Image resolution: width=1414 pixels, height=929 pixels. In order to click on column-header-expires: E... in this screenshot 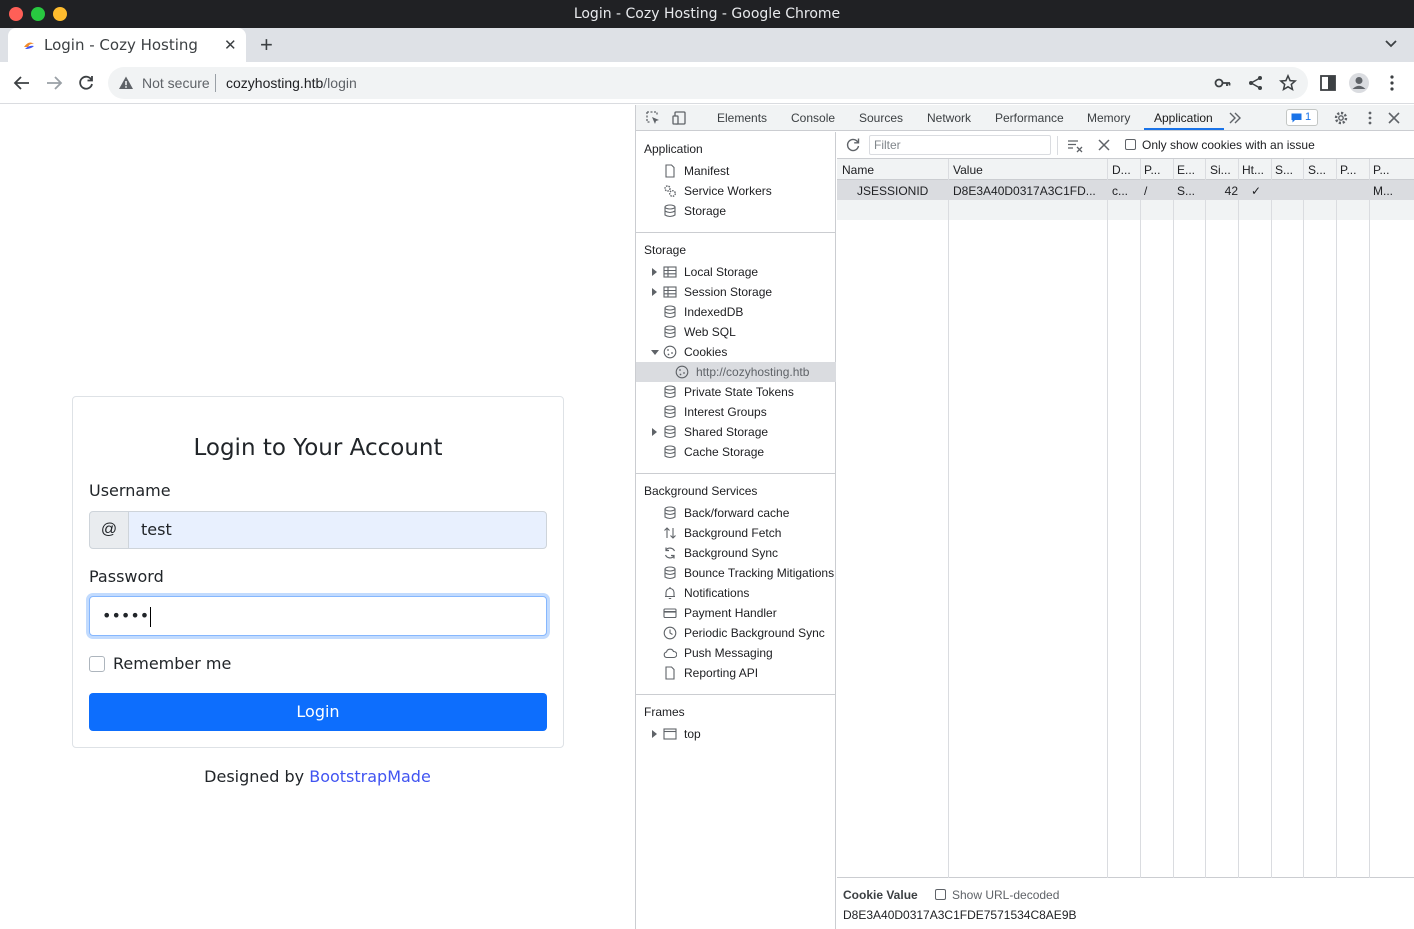, I will do `click(1191, 170)`.